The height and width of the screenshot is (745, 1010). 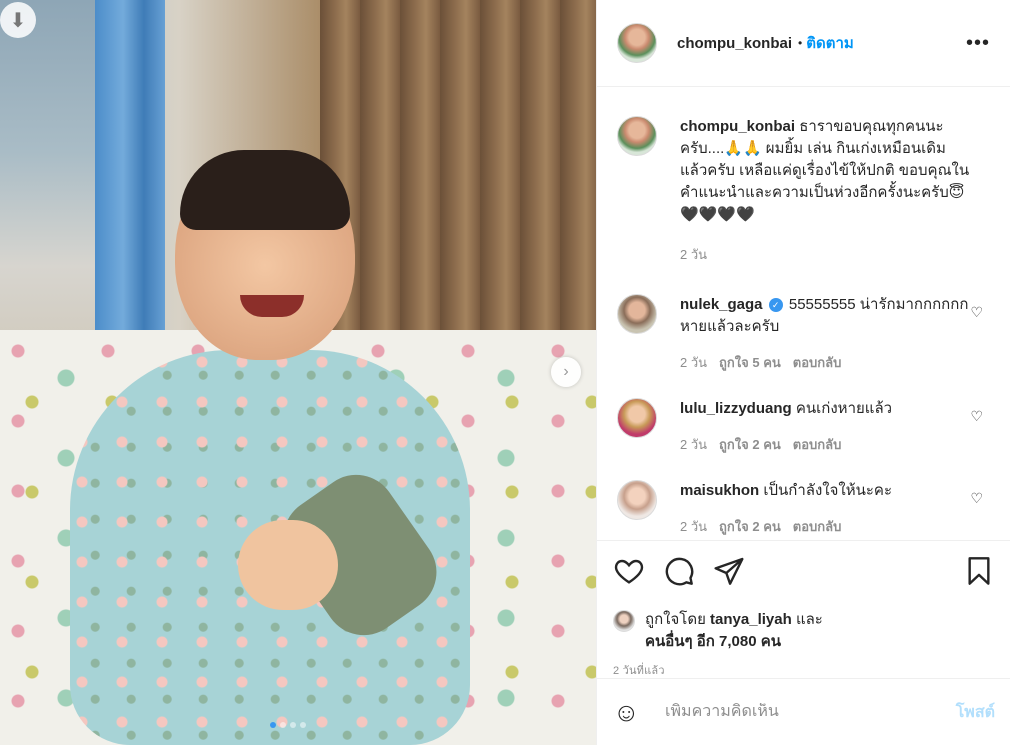 I want to click on add-comment-bar: ☺ โพสต์, so click(x=803, y=711).